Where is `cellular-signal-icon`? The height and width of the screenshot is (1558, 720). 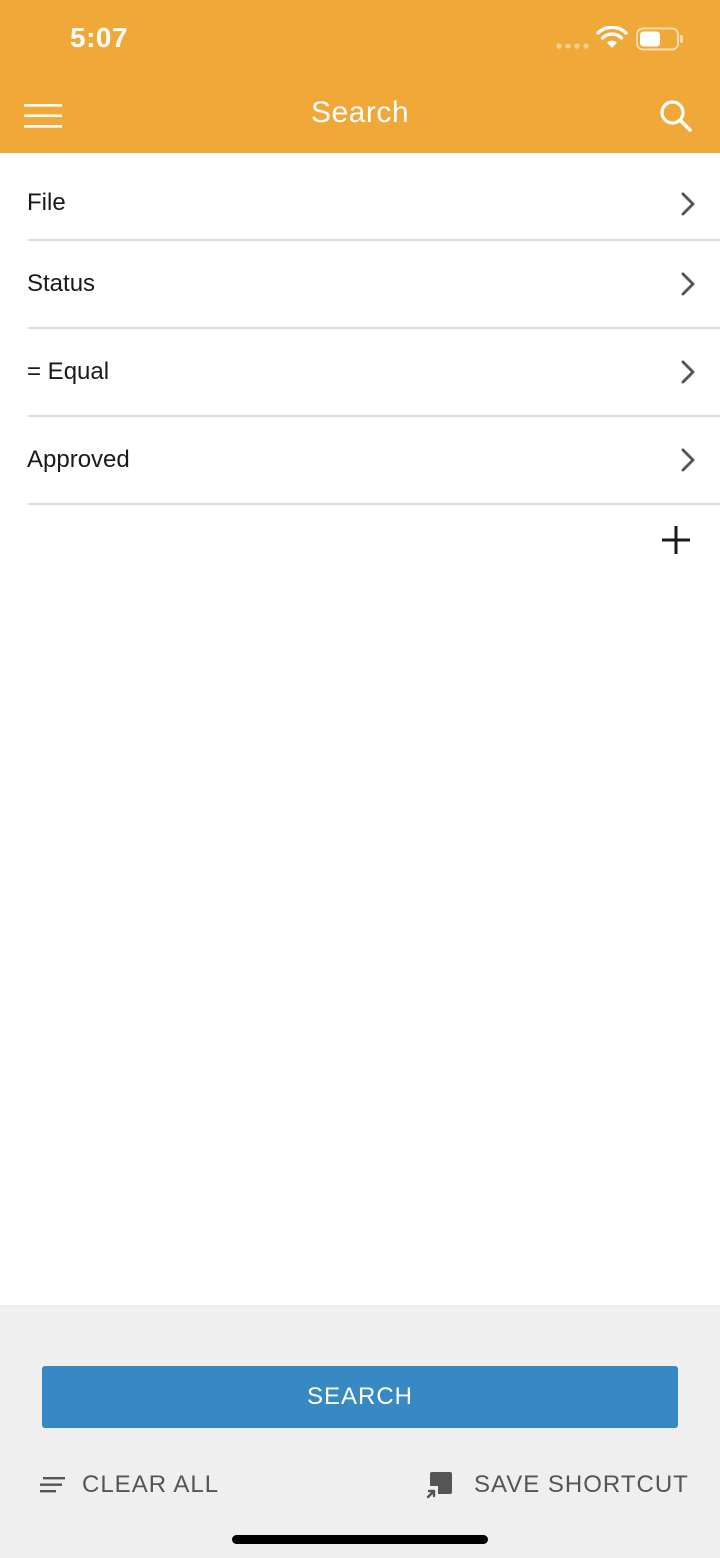 cellular-signal-icon is located at coordinates (572, 46).